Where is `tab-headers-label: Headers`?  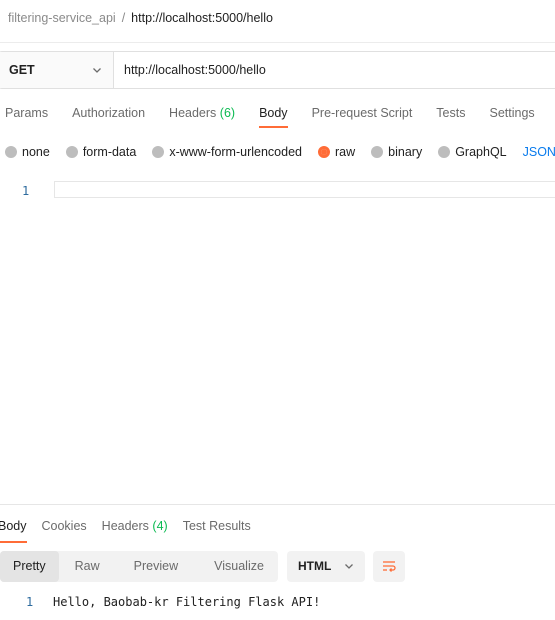
tab-headers-label: Headers is located at coordinates (193, 113).